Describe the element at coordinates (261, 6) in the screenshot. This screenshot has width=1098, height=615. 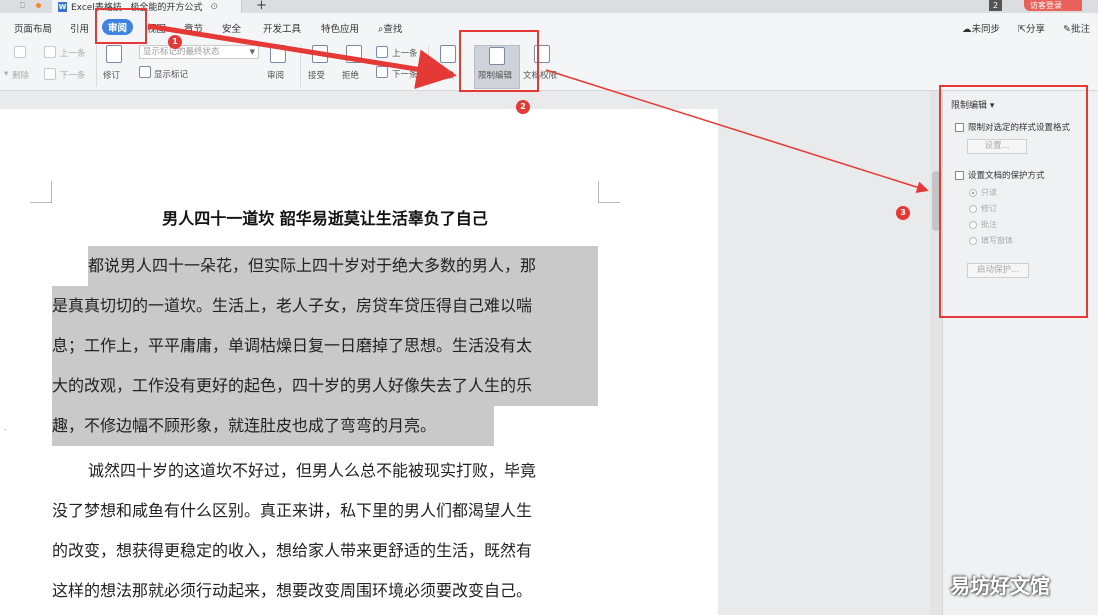
I see `new-tab-button: +` at that location.